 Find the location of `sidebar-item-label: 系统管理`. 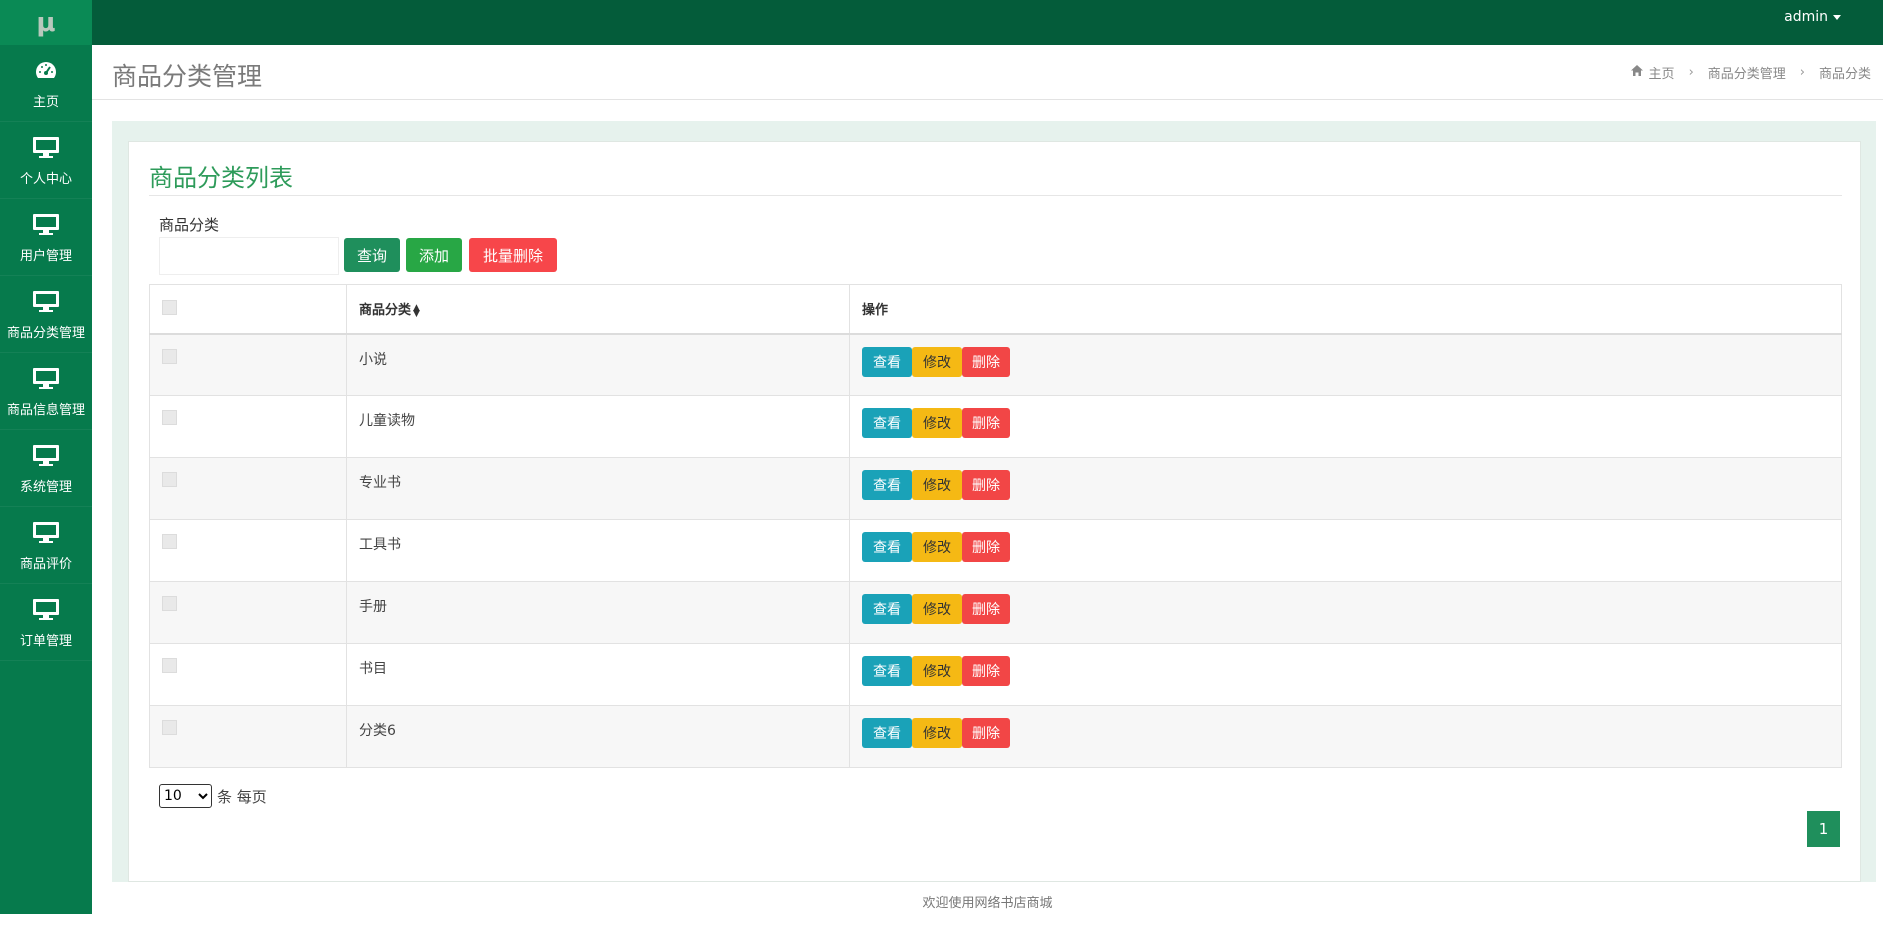

sidebar-item-label: 系统管理 is located at coordinates (45, 487).